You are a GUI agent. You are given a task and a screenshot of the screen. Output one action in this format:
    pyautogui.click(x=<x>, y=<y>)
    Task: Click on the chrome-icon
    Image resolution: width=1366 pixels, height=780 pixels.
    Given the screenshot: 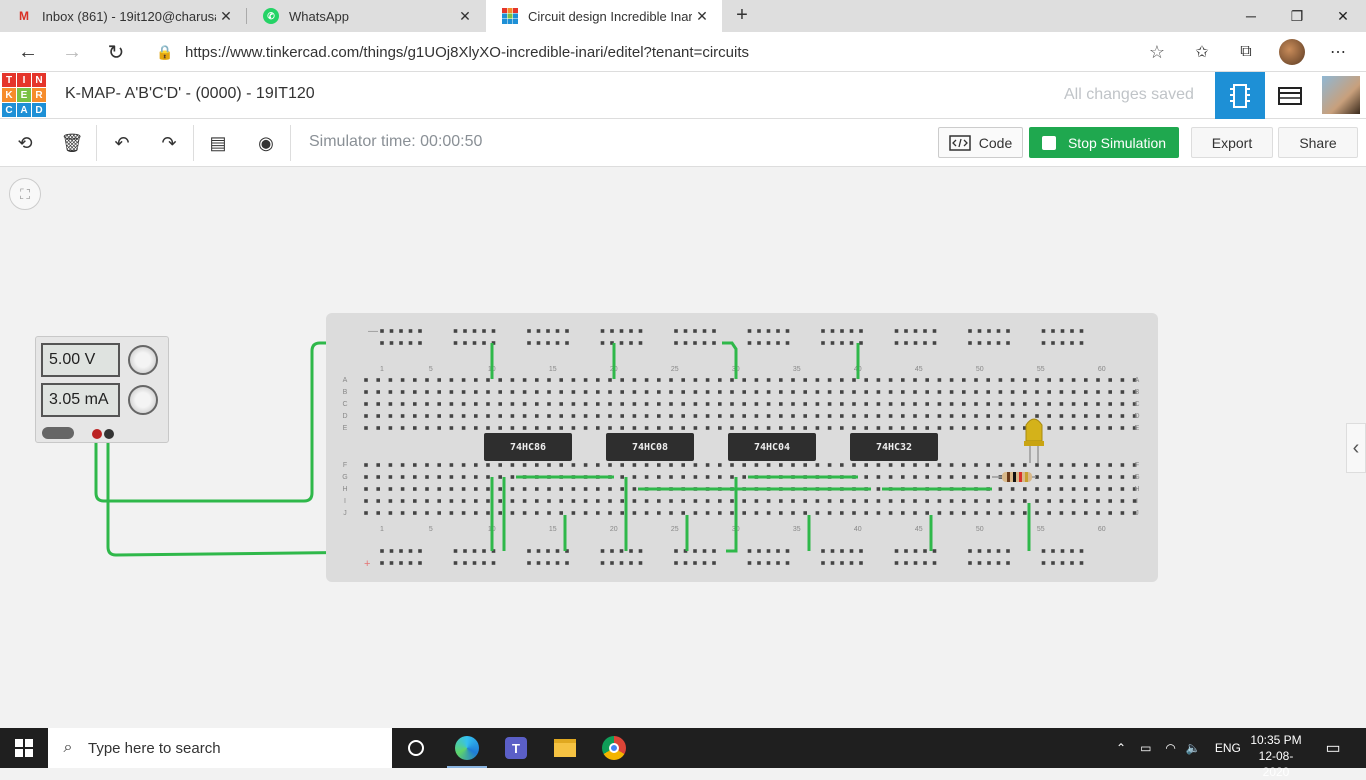 What is the action you would take?
    pyautogui.click(x=614, y=748)
    